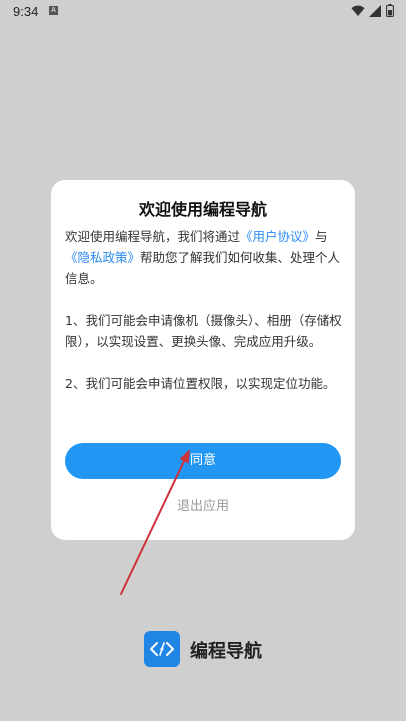  What do you see at coordinates (26, 11) in the screenshot?
I see `status-time: 9:34` at bounding box center [26, 11].